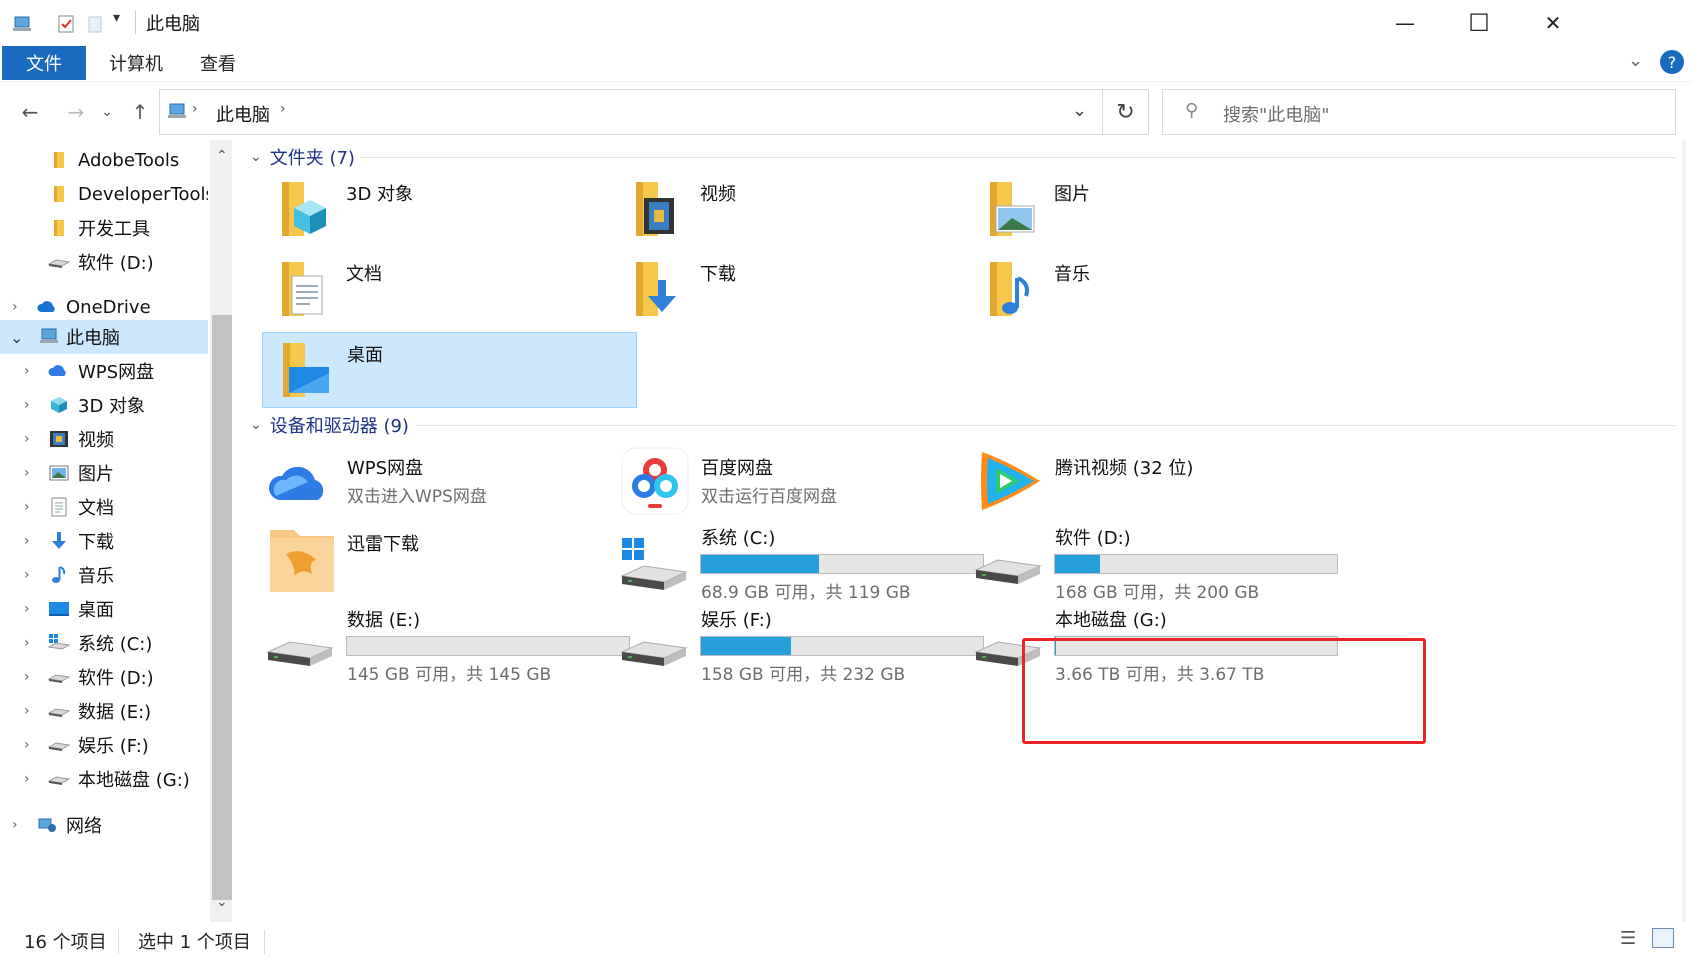  I want to click on new-folder-icon, so click(96, 24).